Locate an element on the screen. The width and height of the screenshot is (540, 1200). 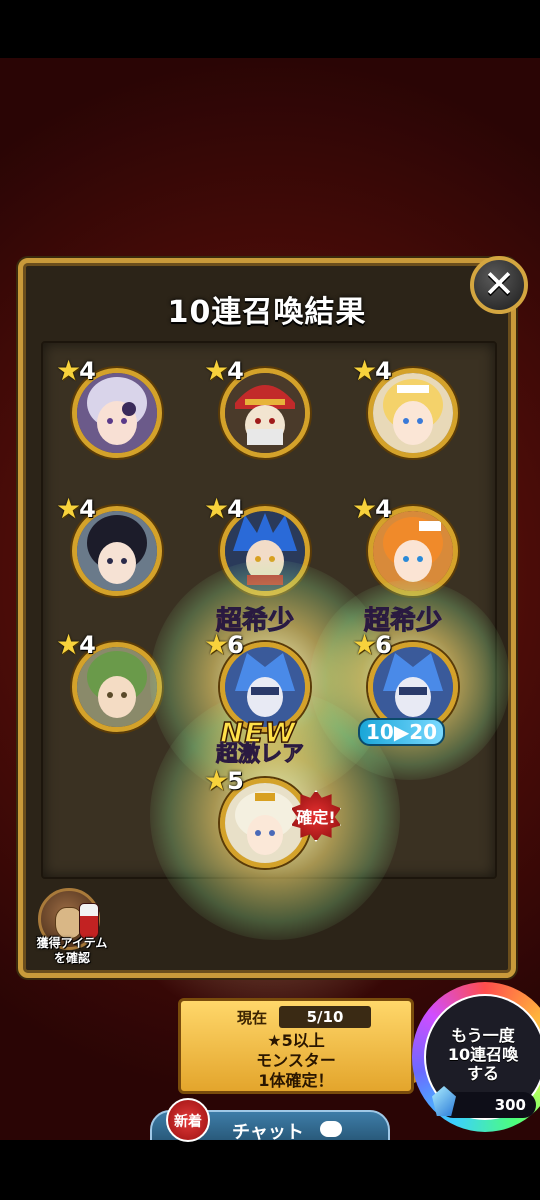
summon-again-label: もう一度 10連召喚 する is located at coordinates (483, 1054).